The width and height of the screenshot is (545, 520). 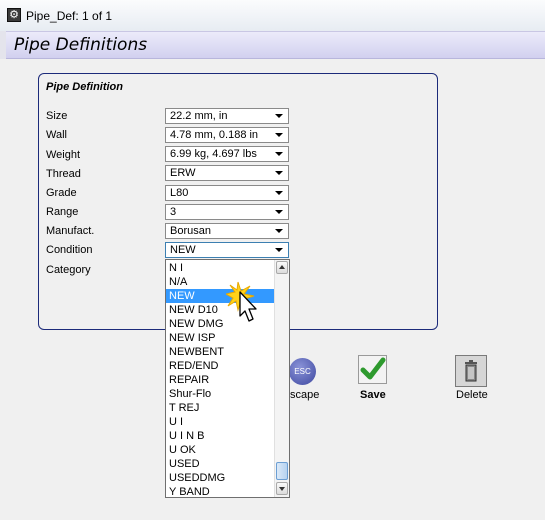 What do you see at coordinates (304, 395) in the screenshot?
I see `escape-label: scape` at bounding box center [304, 395].